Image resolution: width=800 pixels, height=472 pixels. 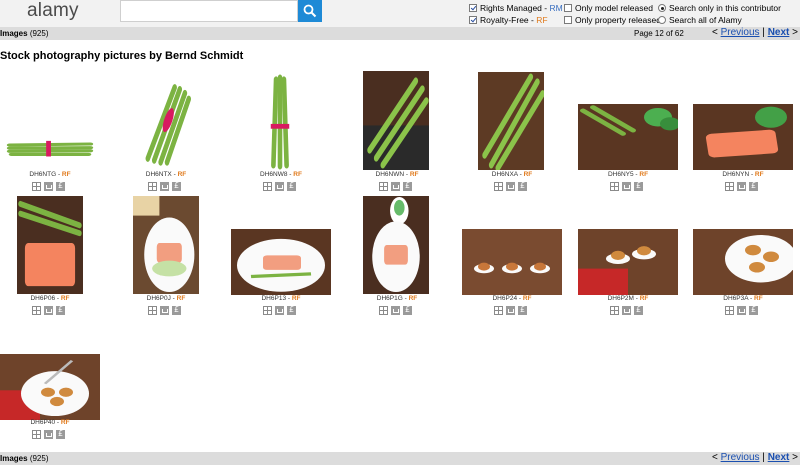 I want to click on image-id: DH6NYN, so click(x=735, y=174).